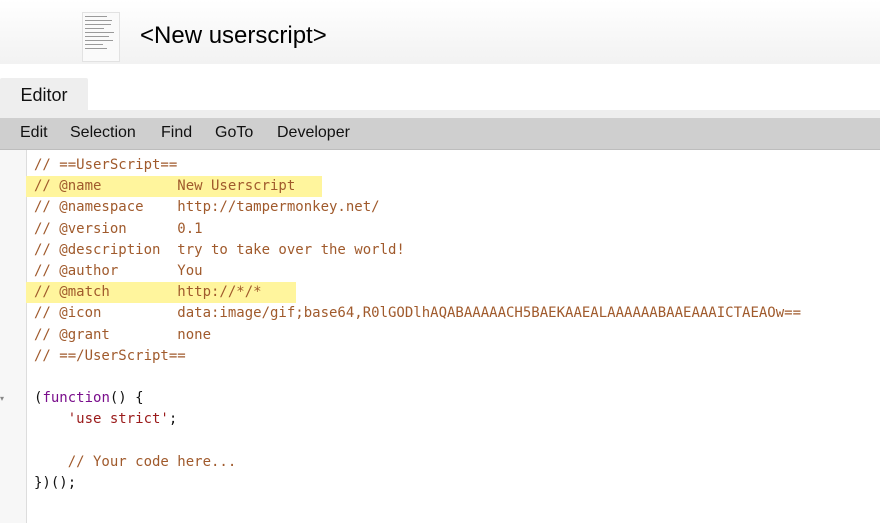 The width and height of the screenshot is (880, 523). I want to click on editor-gutter: ▾, so click(13, 336).